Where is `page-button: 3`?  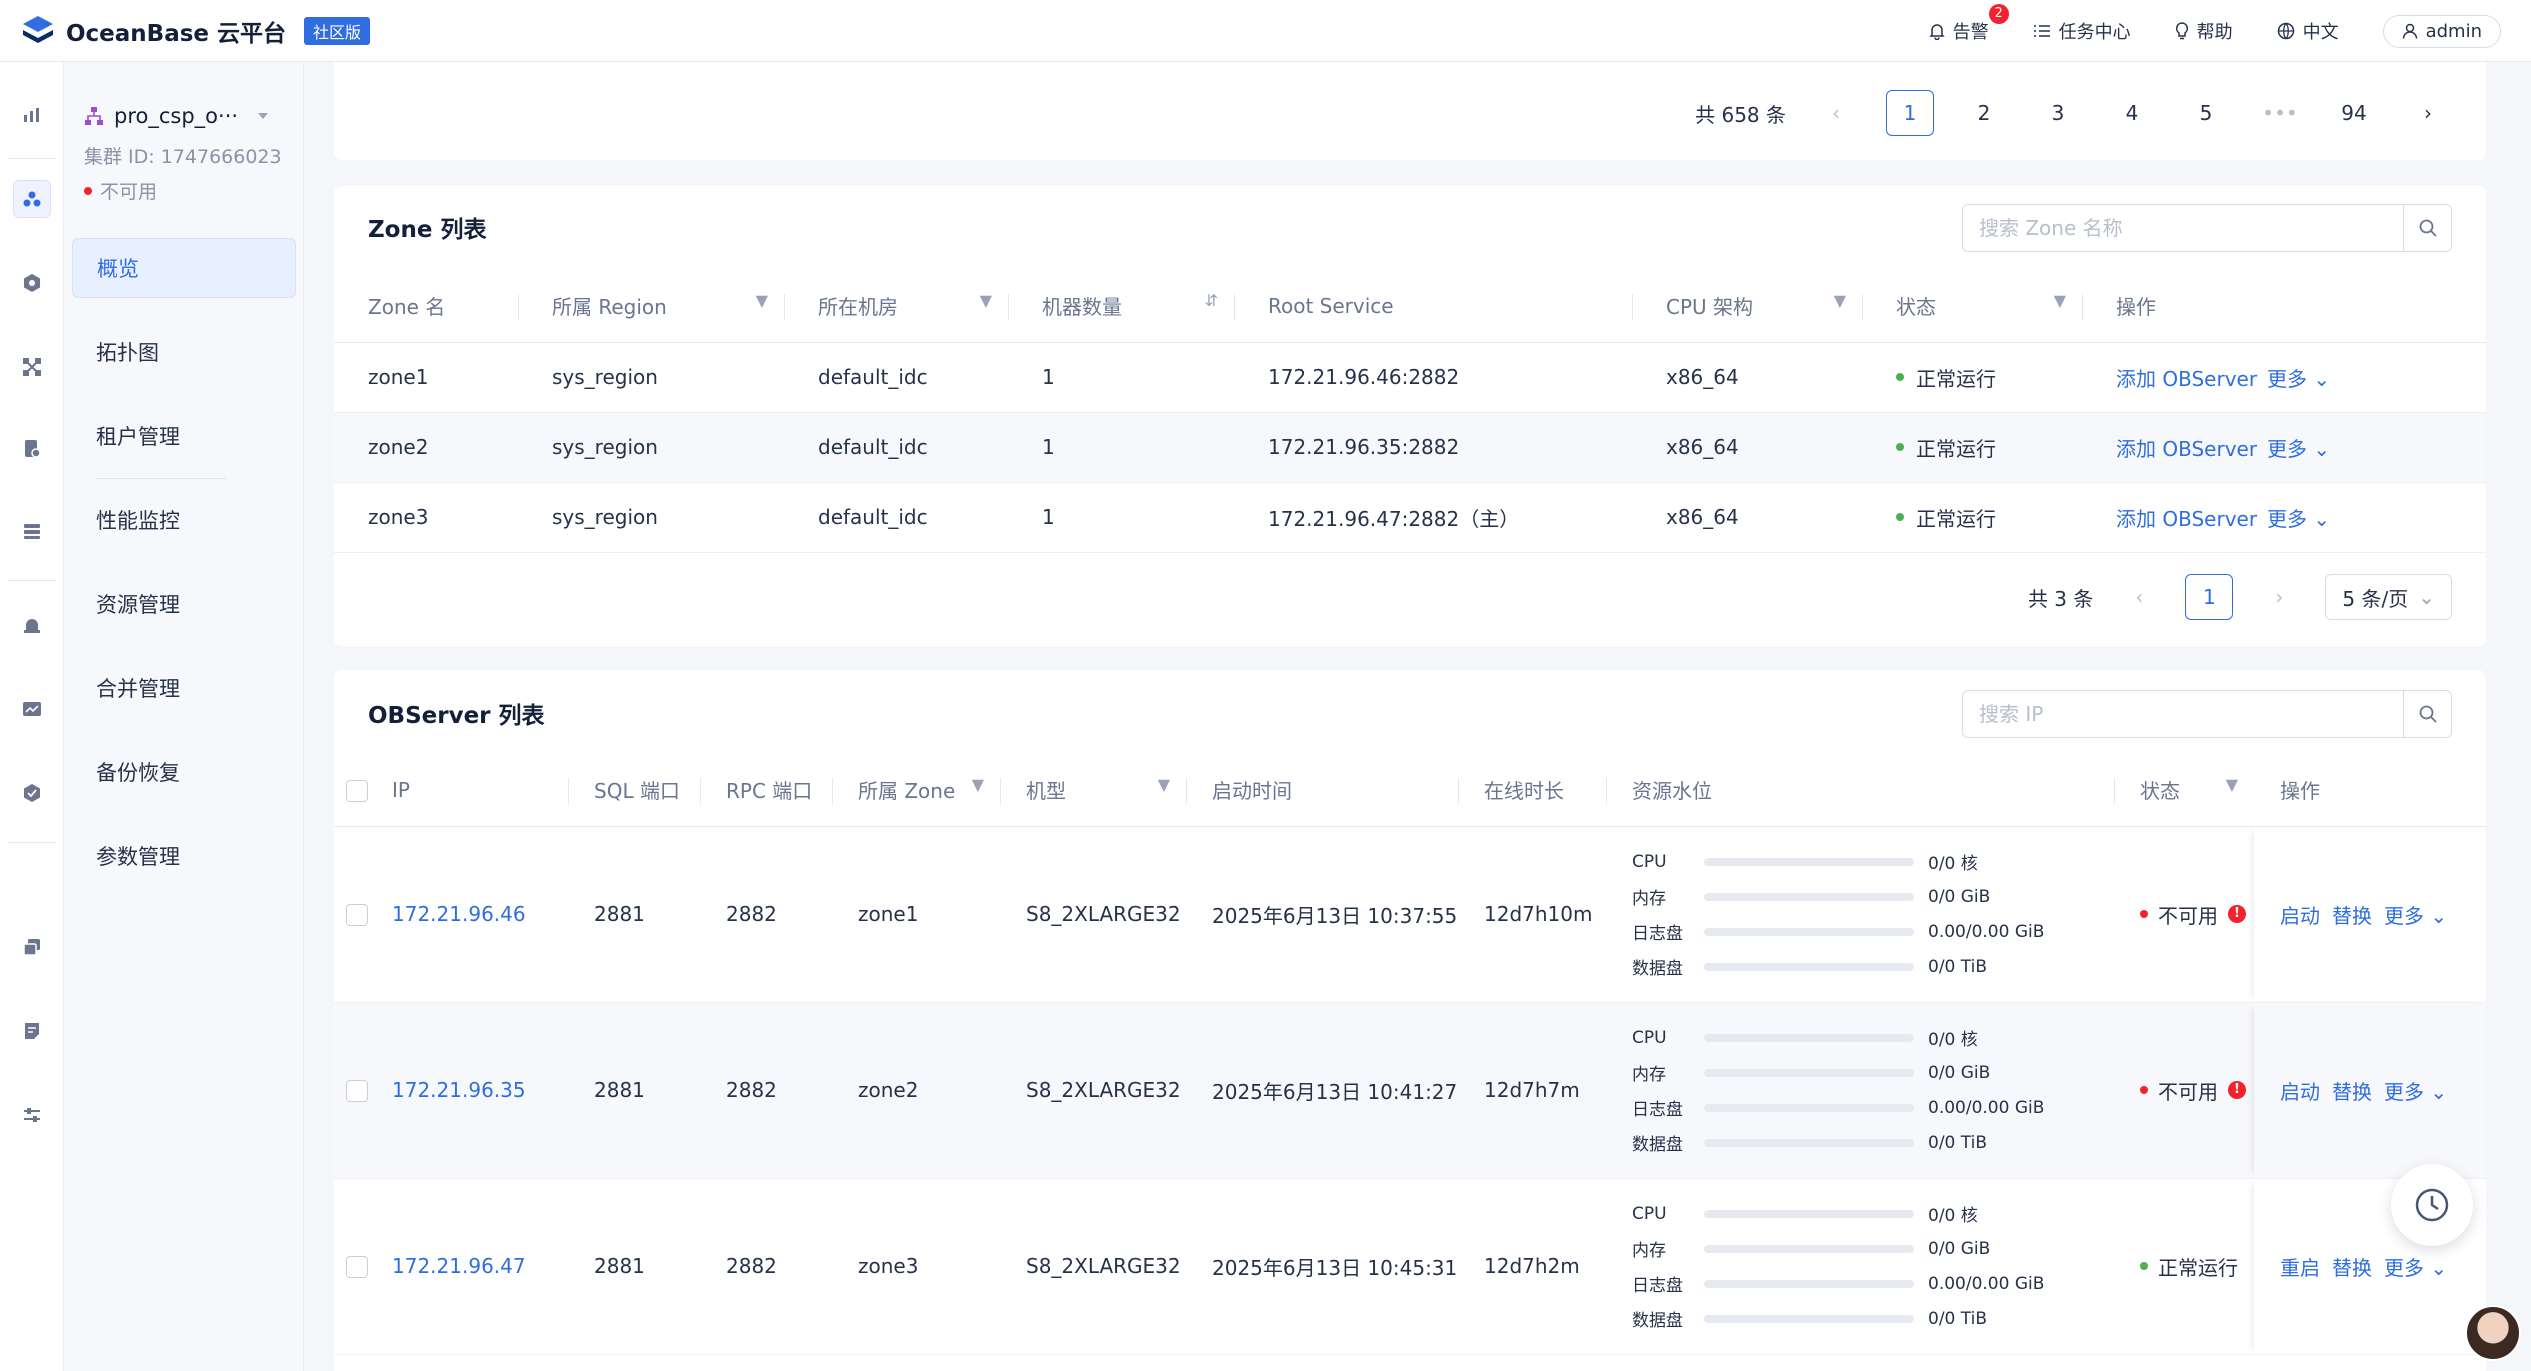 page-button: 3 is located at coordinates (2058, 113).